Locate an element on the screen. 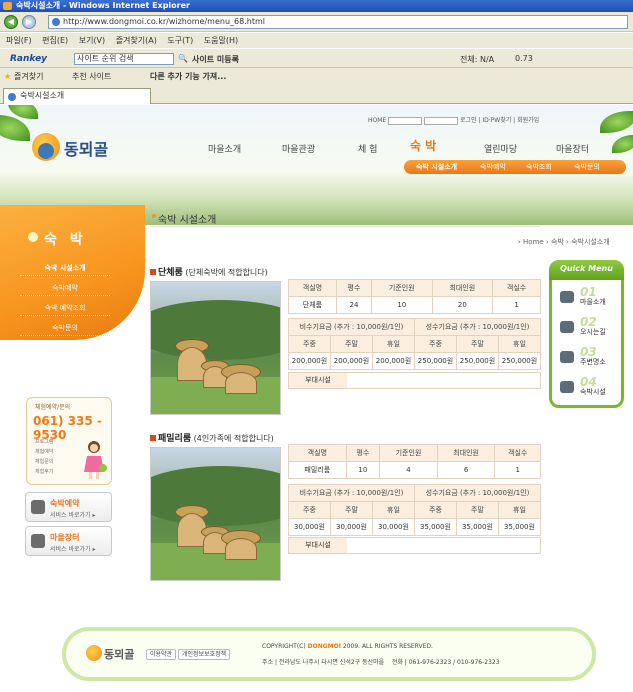 The height and width of the screenshot is (692, 633). room-photo is located at coordinates (215, 514).